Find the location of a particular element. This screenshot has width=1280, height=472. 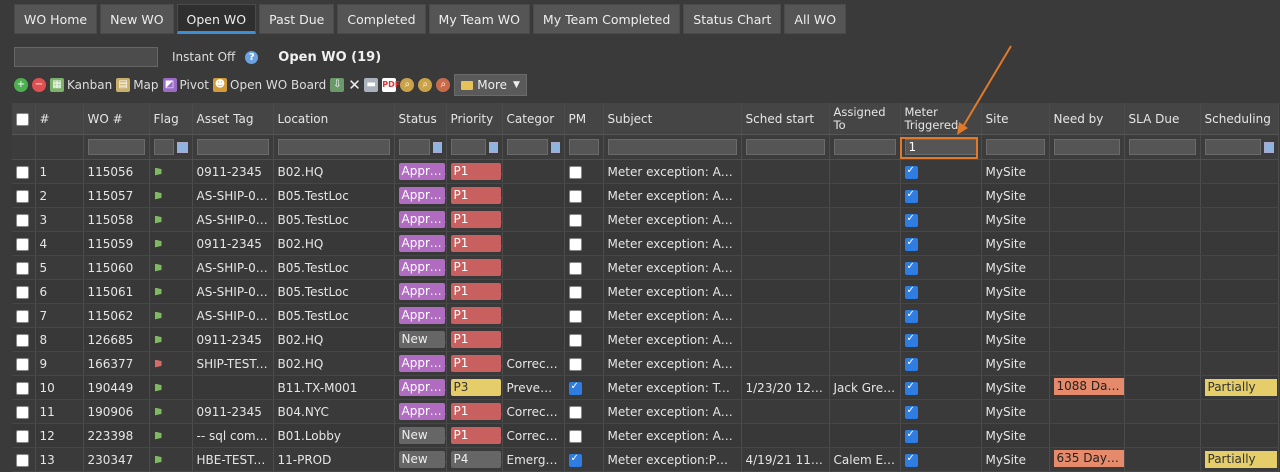

cell-wo: 115058 is located at coordinates (116, 219).